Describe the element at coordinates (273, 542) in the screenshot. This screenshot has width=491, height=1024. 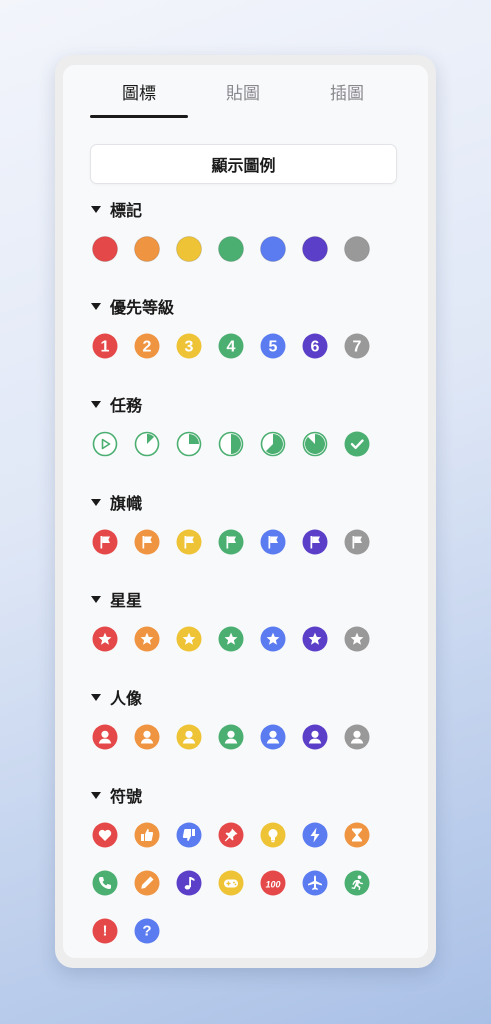
I see `blue-flag-icon` at that location.